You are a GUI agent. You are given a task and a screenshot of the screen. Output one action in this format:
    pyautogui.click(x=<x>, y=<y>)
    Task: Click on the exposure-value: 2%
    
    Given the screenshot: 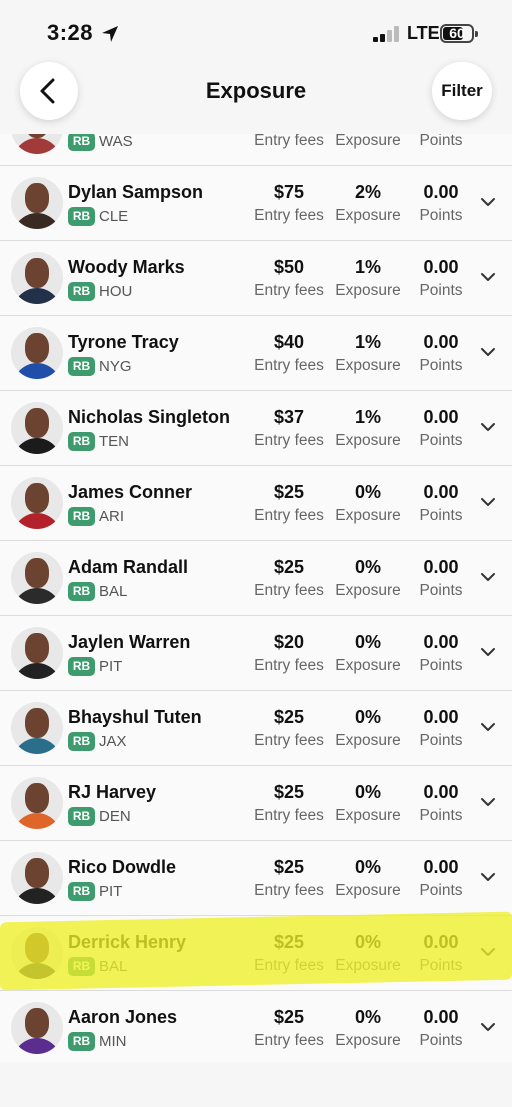 What is the action you would take?
    pyautogui.click(x=367, y=192)
    